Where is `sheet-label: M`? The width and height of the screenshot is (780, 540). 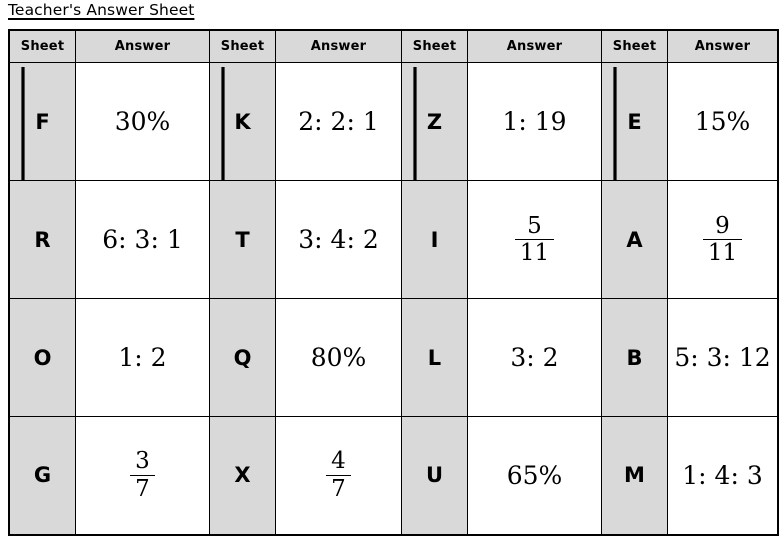
sheet-label: M is located at coordinates (634, 475).